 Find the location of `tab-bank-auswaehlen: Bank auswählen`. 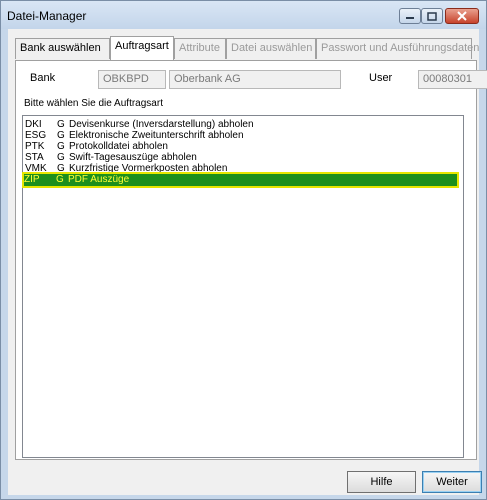

tab-bank-auswaehlen: Bank auswählen is located at coordinates (62, 48).